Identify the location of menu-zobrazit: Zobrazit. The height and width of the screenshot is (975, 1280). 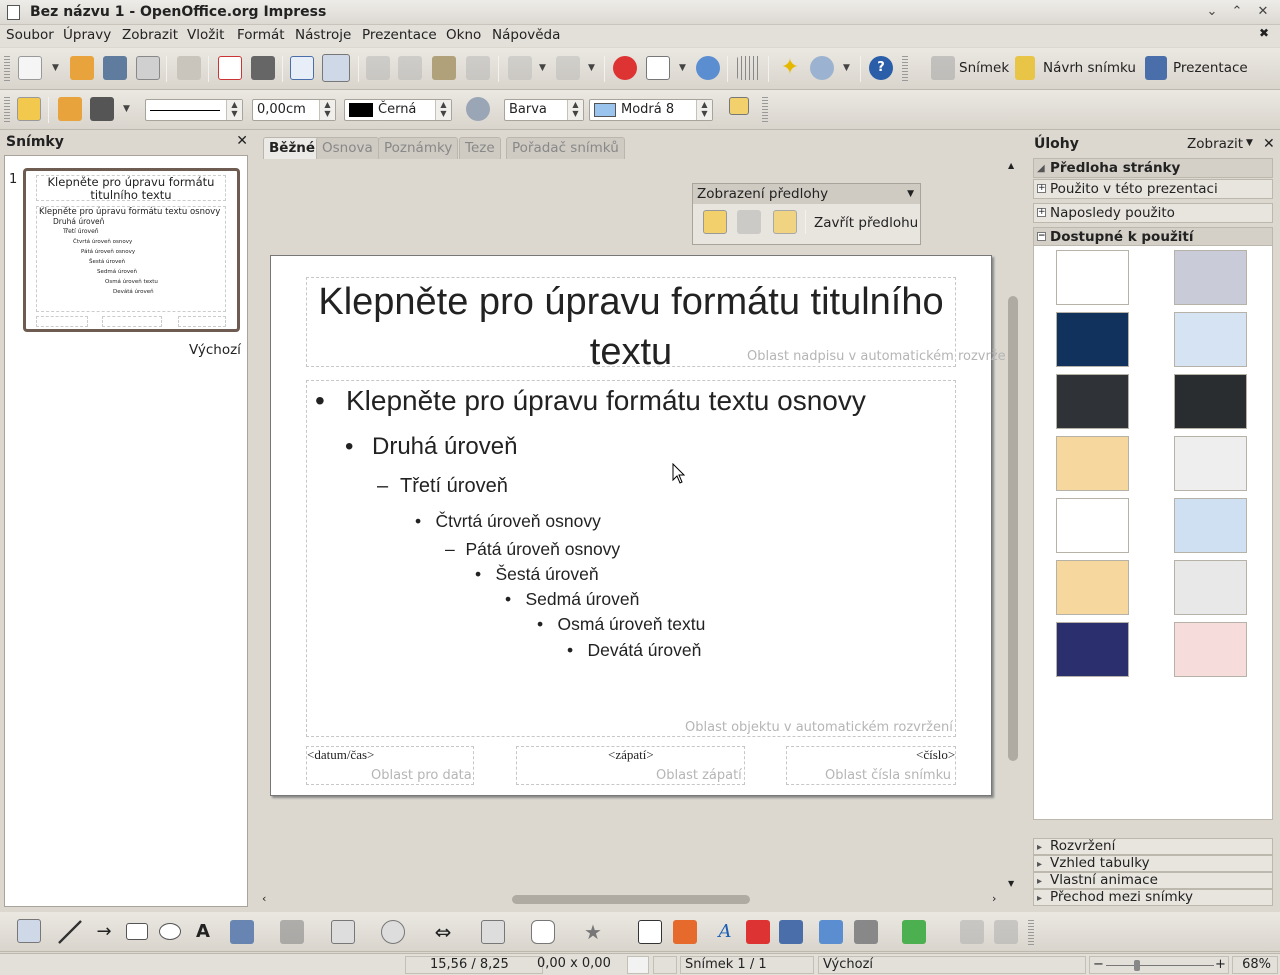
(150, 35).